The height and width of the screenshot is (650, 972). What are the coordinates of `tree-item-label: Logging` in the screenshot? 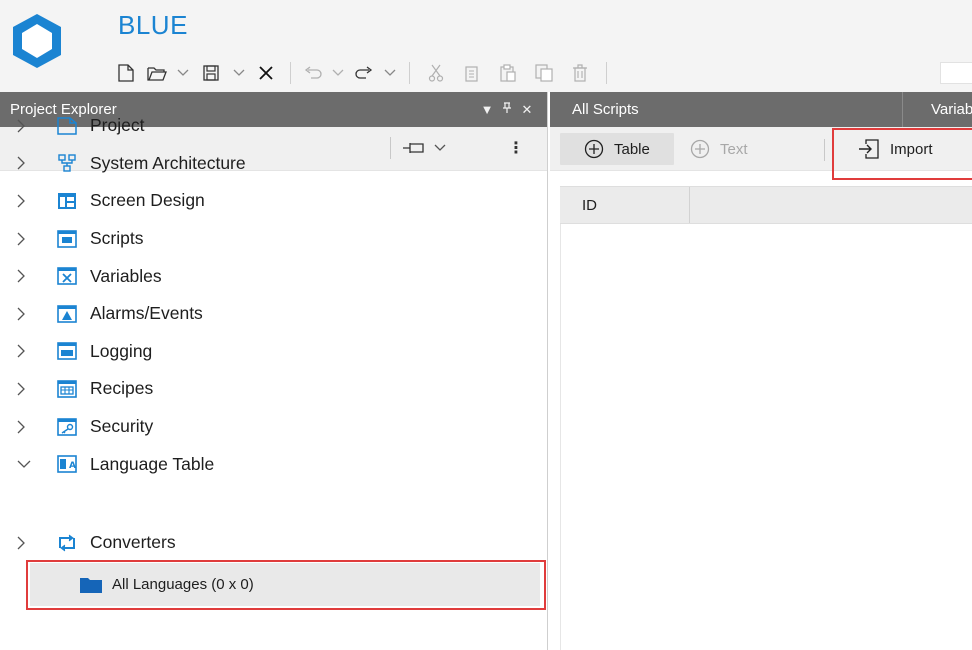 It's located at (121, 350).